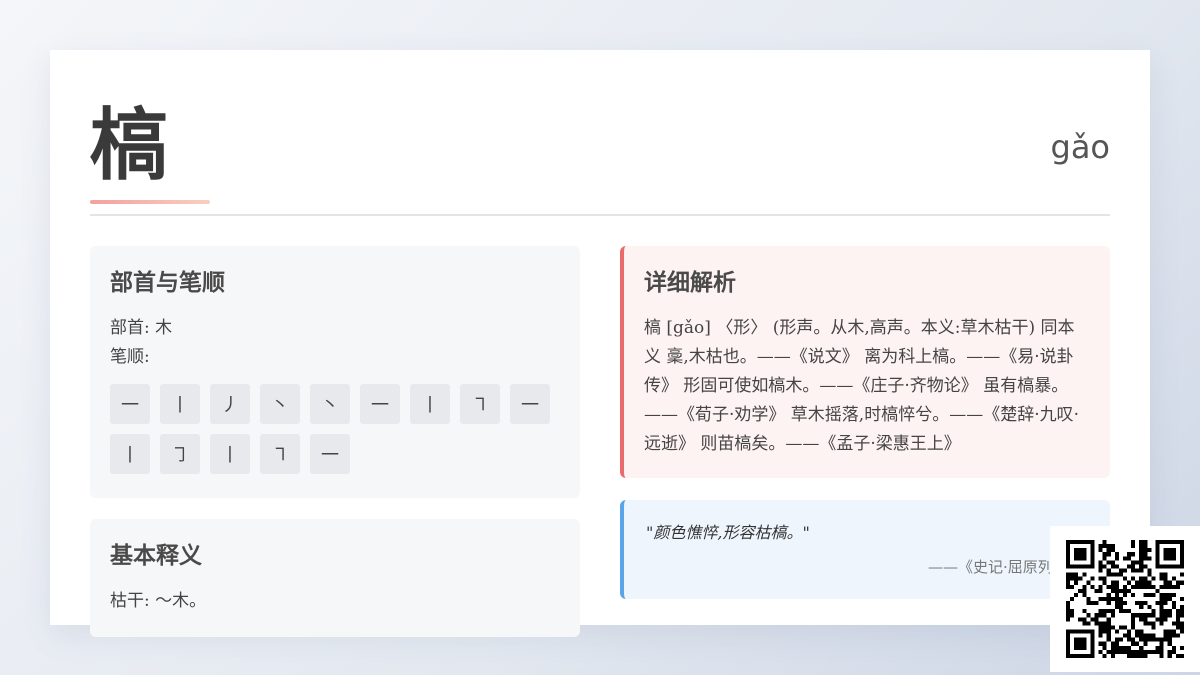 The height and width of the screenshot is (675, 1200). Describe the element at coordinates (130, 357) in the screenshot. I see `stroke-order-label: 笔顺:` at that location.